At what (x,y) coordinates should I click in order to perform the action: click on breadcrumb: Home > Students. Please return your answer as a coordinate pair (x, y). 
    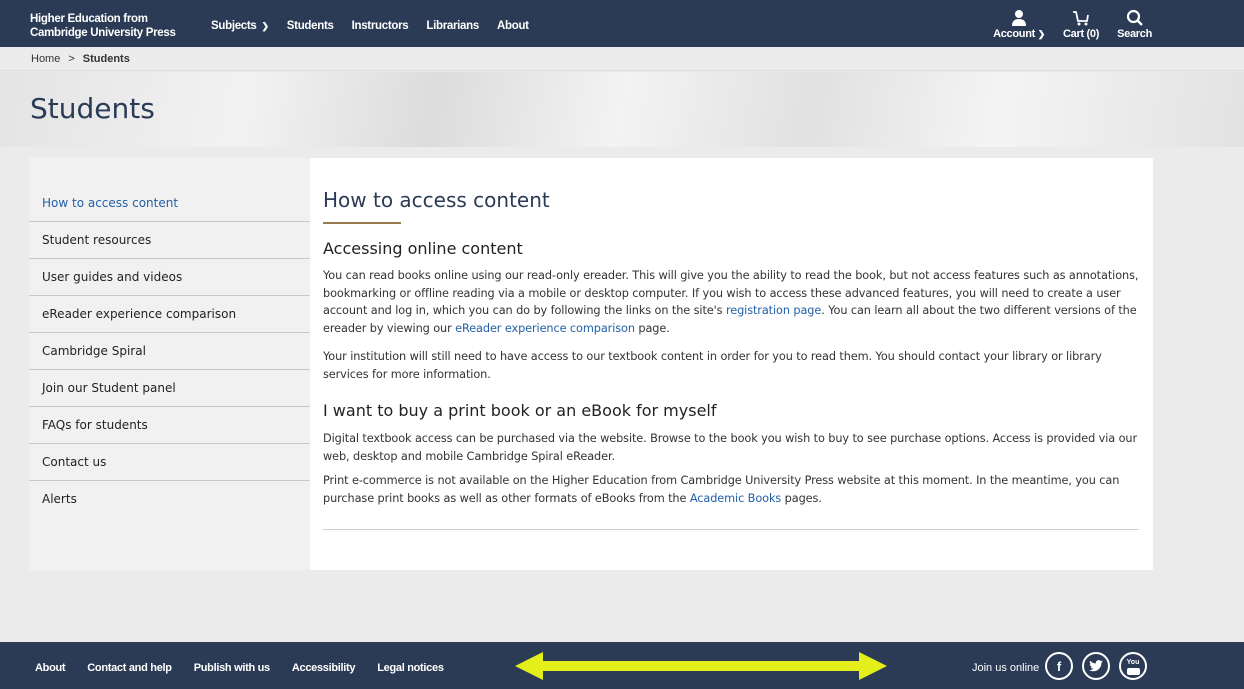
    Looking at the image, I should click on (80, 59).